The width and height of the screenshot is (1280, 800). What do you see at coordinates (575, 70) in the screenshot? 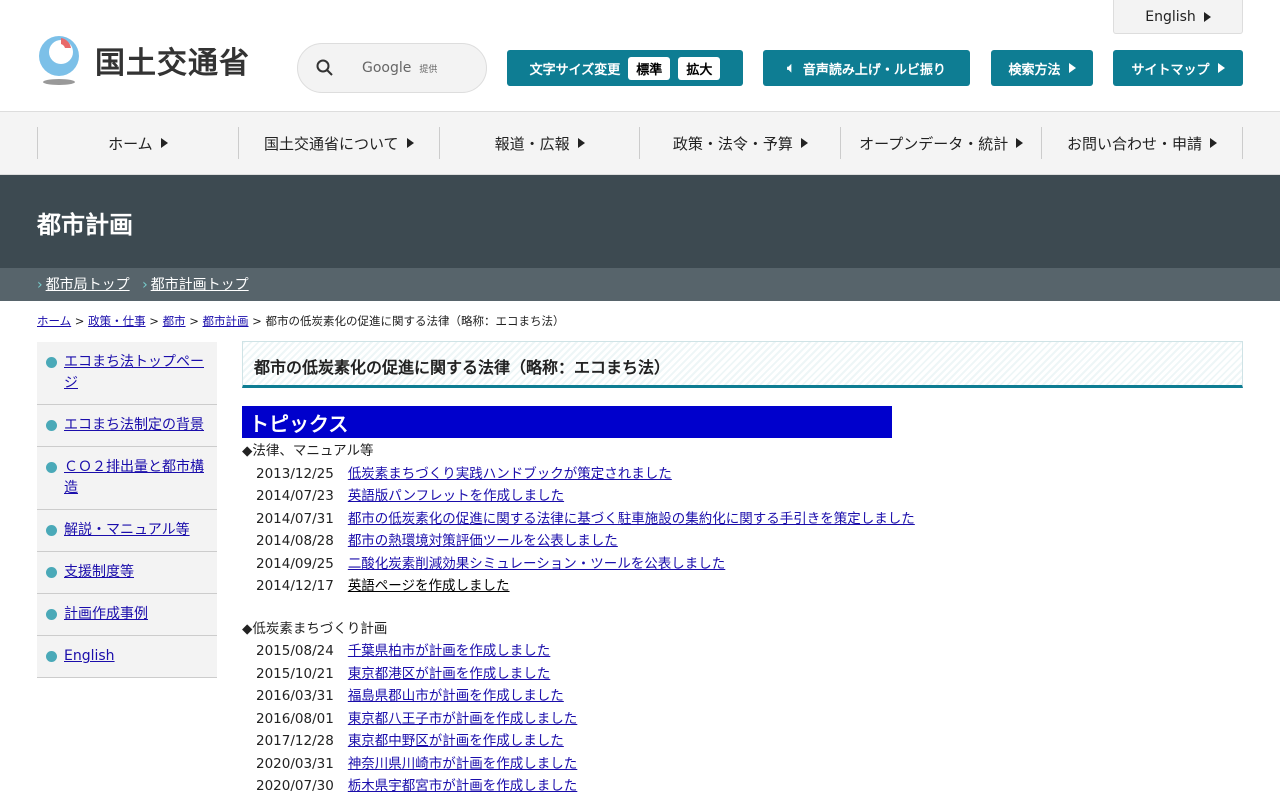
I see `font-size-label: 文字サイズ変更` at bounding box center [575, 70].